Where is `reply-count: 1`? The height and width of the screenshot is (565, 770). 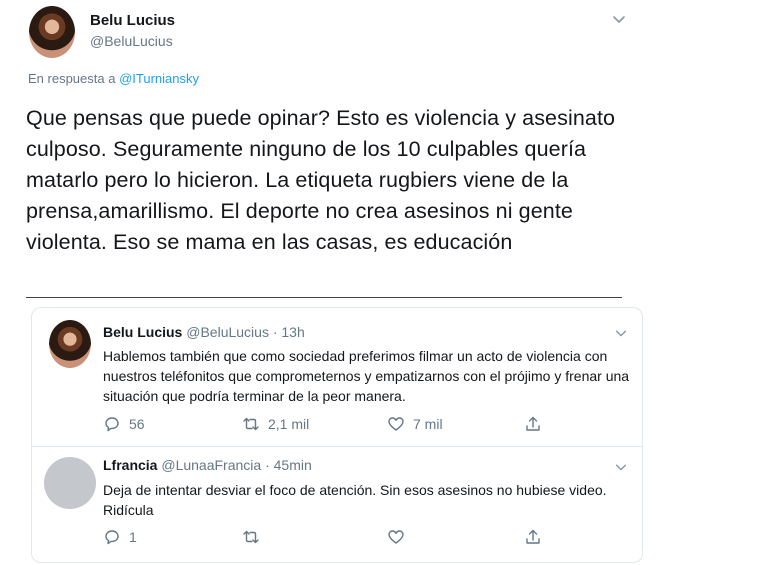
reply-count: 1 is located at coordinates (133, 537).